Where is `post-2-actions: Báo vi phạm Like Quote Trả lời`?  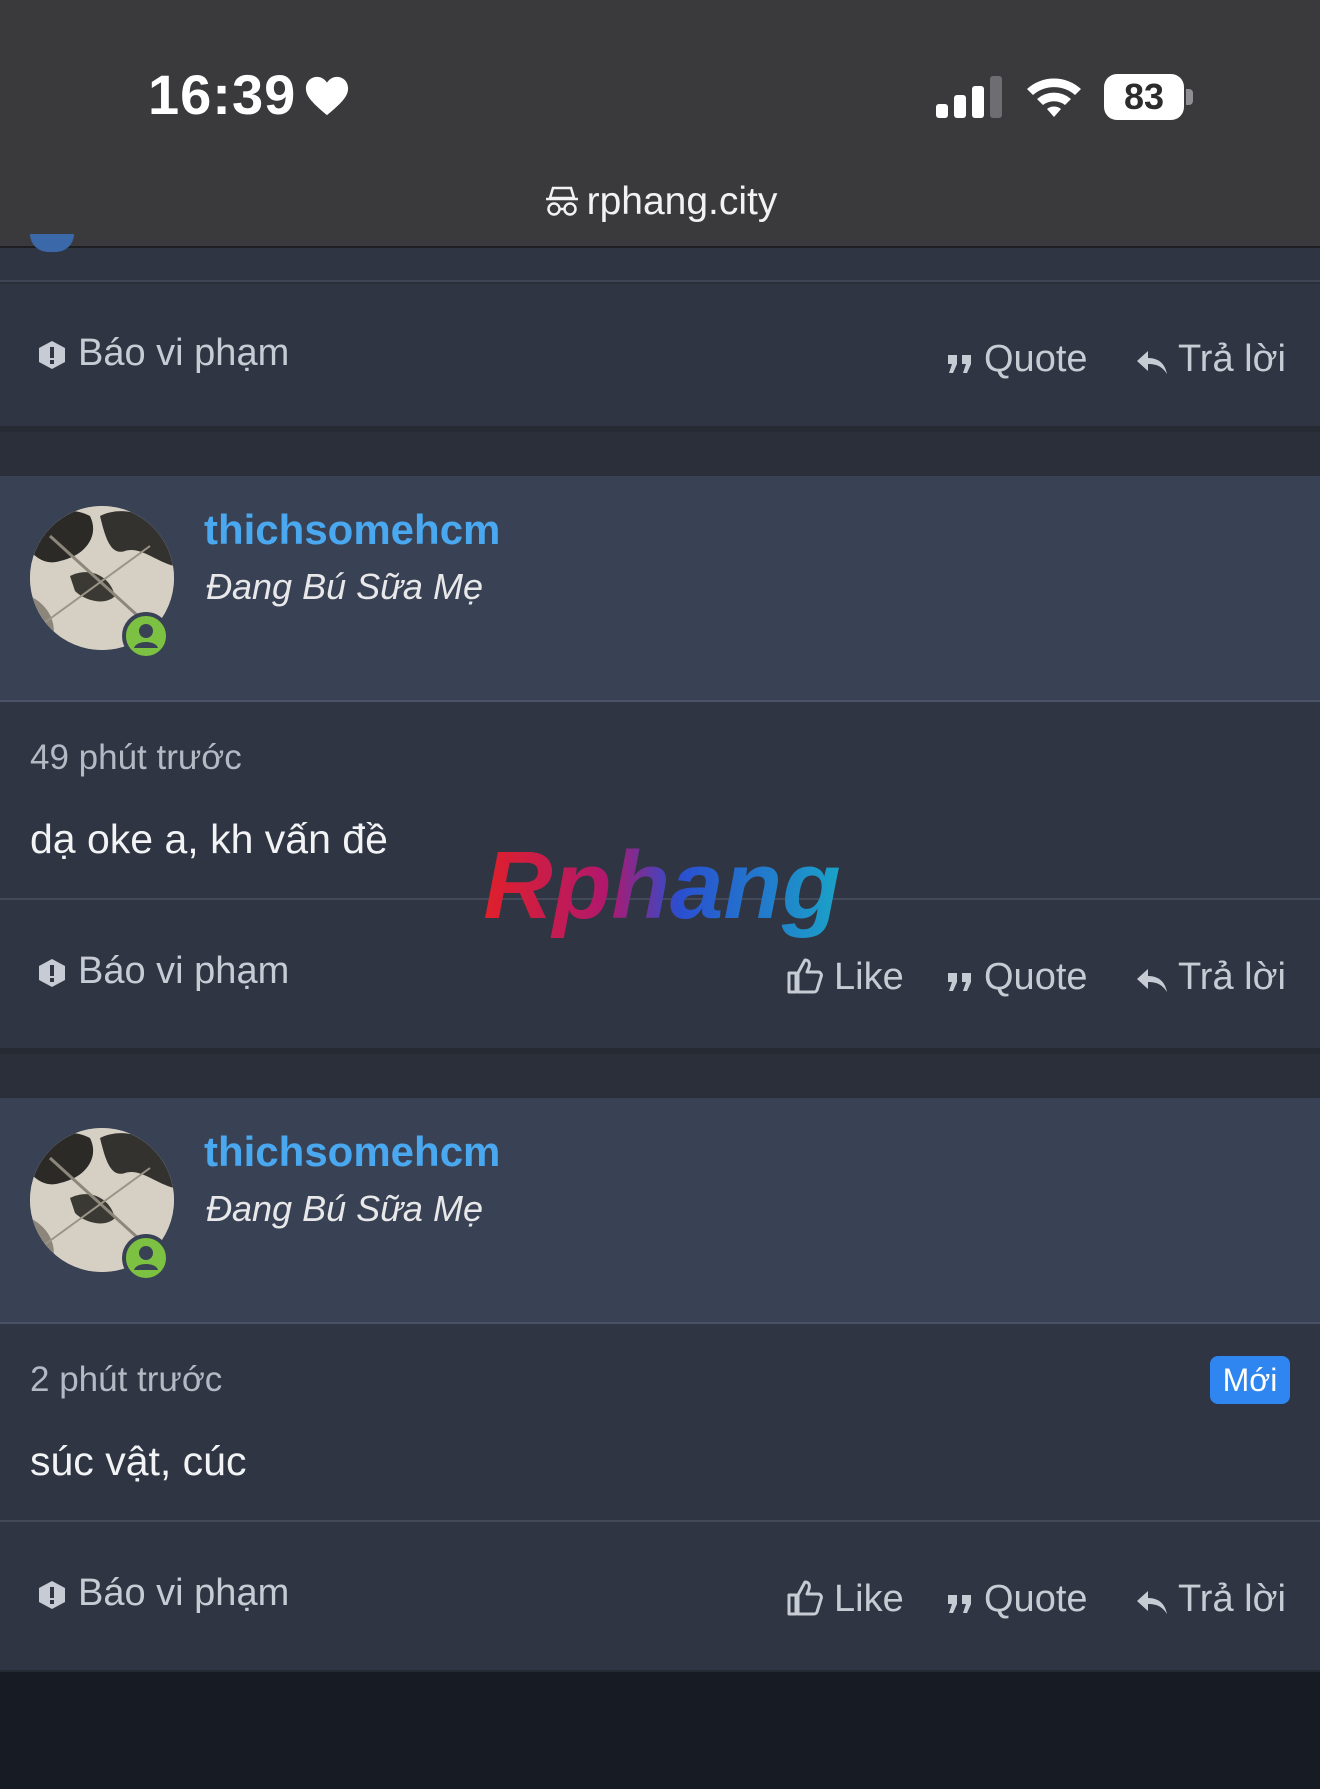 post-2-actions: Báo vi phạm Like Quote Trả lời is located at coordinates (660, 1596).